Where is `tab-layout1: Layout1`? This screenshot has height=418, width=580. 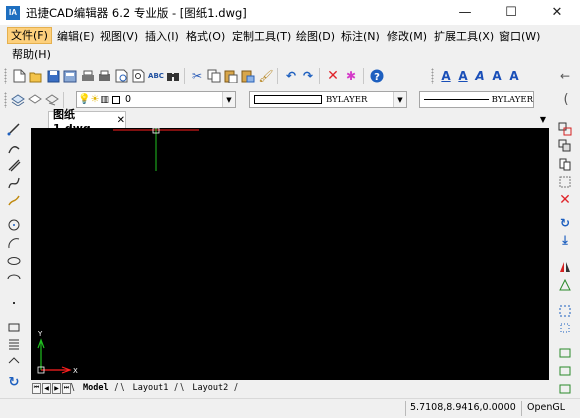 tab-layout1: Layout1 is located at coordinates (151, 388).